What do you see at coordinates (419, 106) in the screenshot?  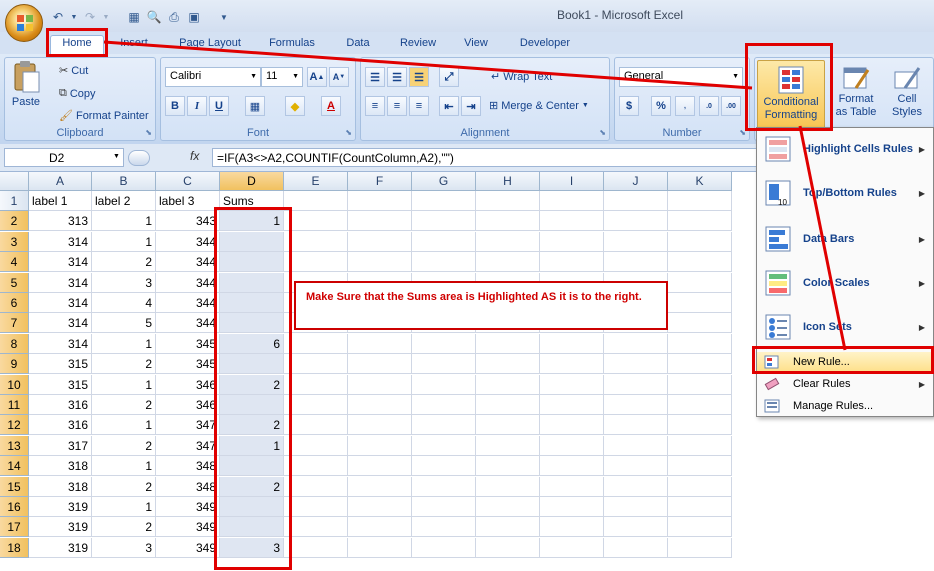 I see `align-right-icon: ≡` at bounding box center [419, 106].